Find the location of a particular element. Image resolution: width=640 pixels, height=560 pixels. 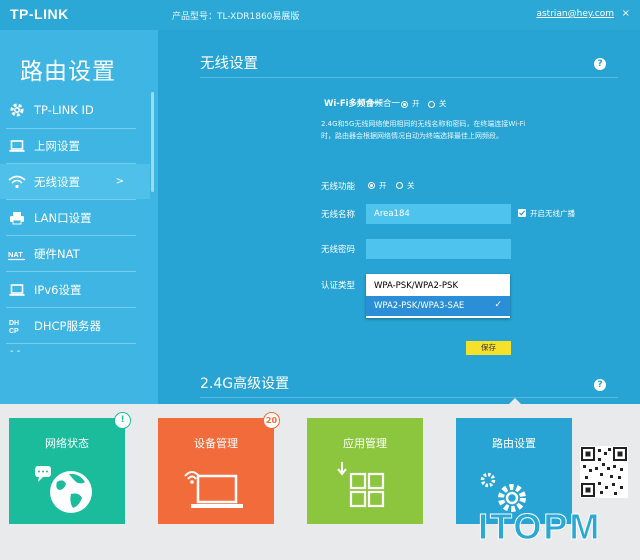

multiband-off-label: 关 is located at coordinates (443, 103).